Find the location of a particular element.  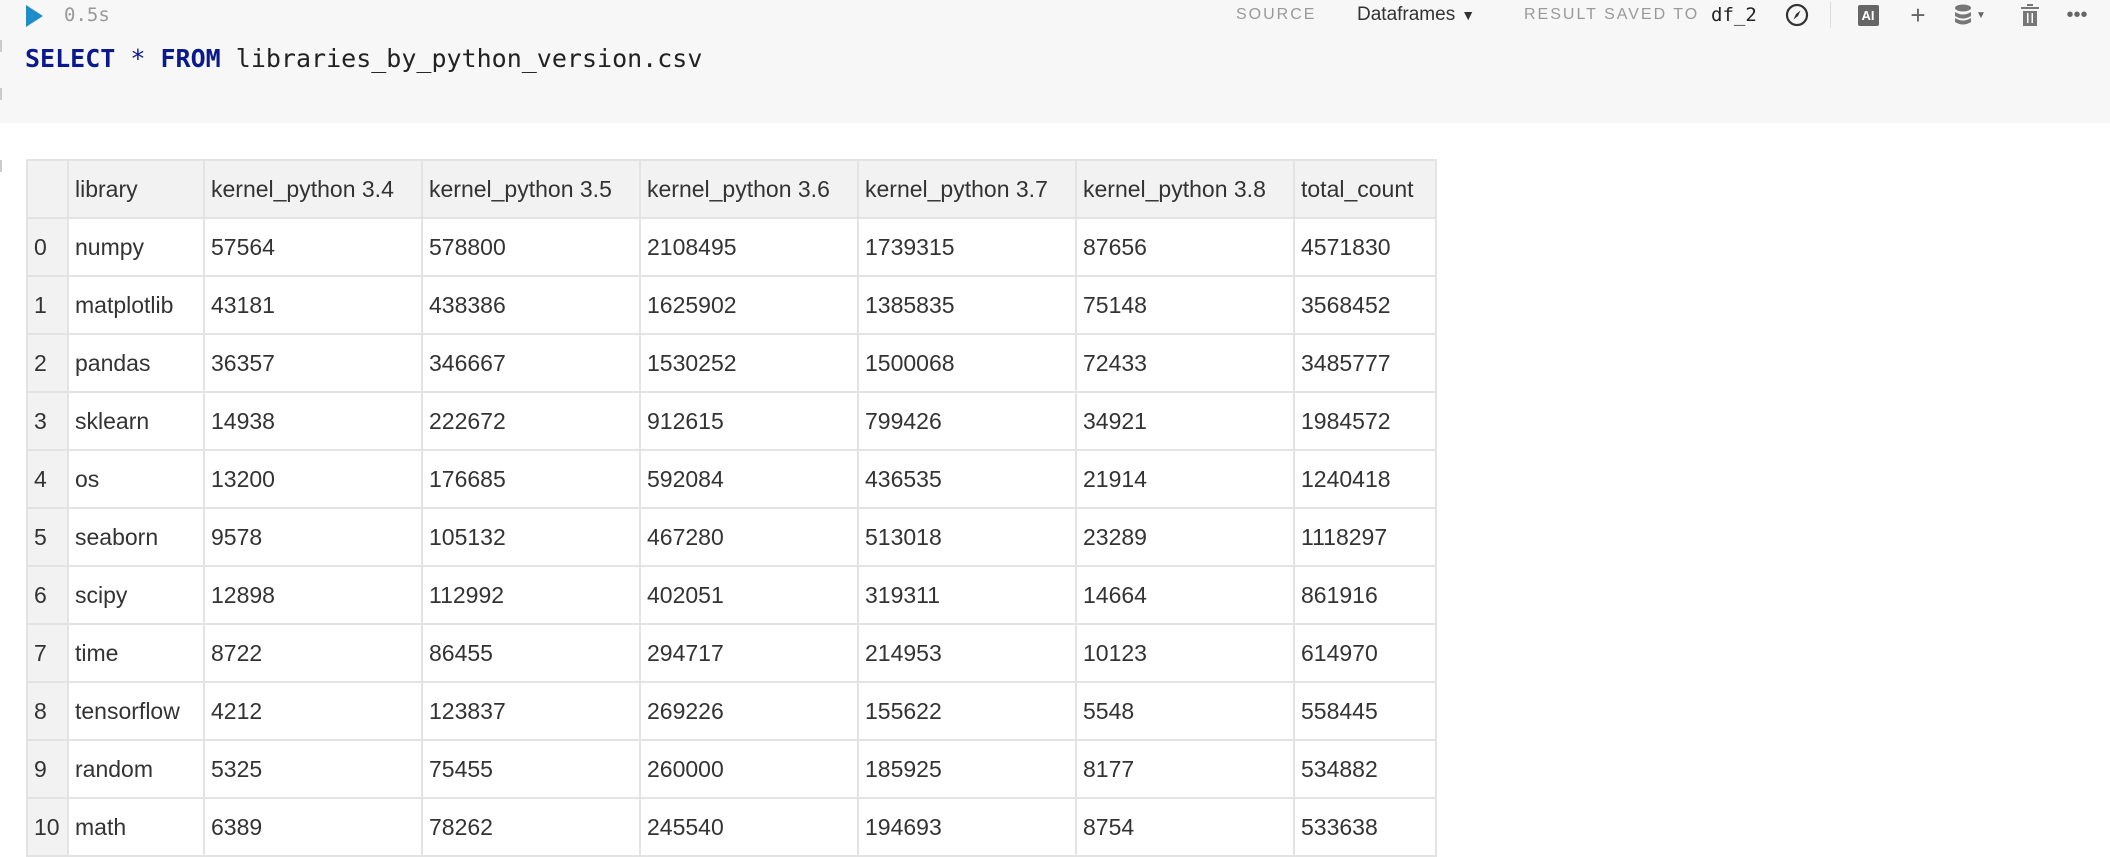

table-row: 10 math 6389 78262 245540 194693 8754 533638 is located at coordinates (731, 827).